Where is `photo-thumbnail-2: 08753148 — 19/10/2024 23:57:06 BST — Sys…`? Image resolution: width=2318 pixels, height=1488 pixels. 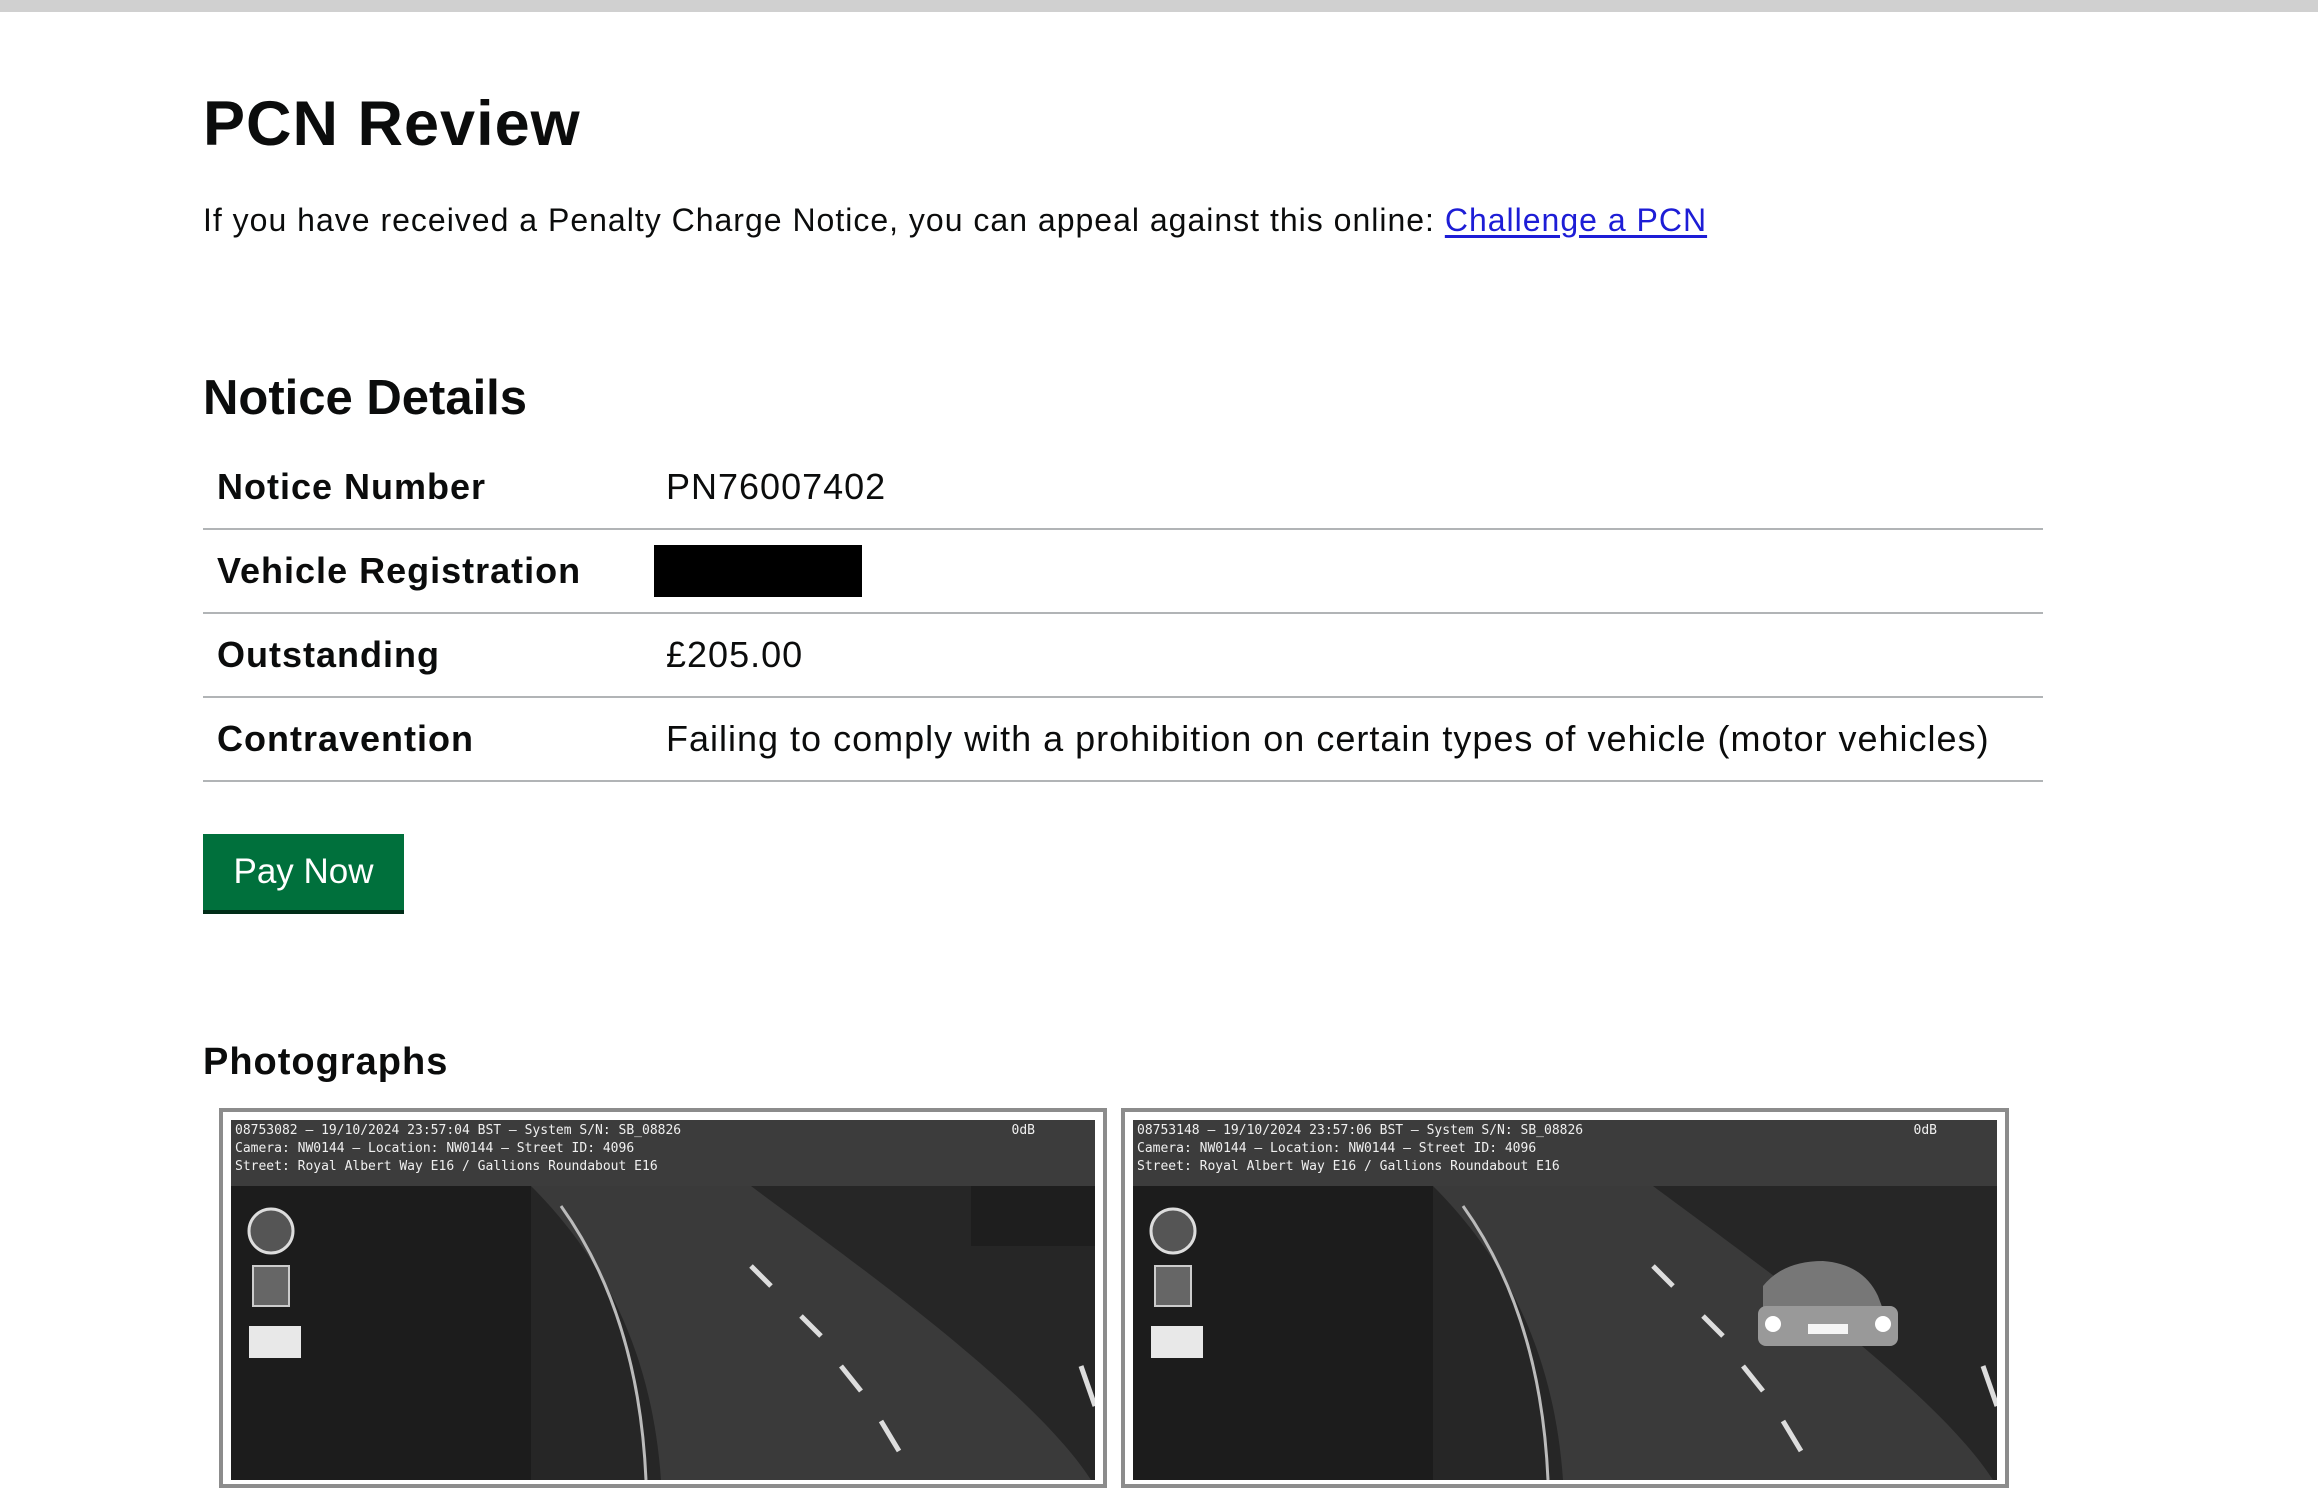 photo-thumbnail-2: 08753148 — 19/10/2024 23:57:06 BST — Sys… is located at coordinates (1565, 1298).